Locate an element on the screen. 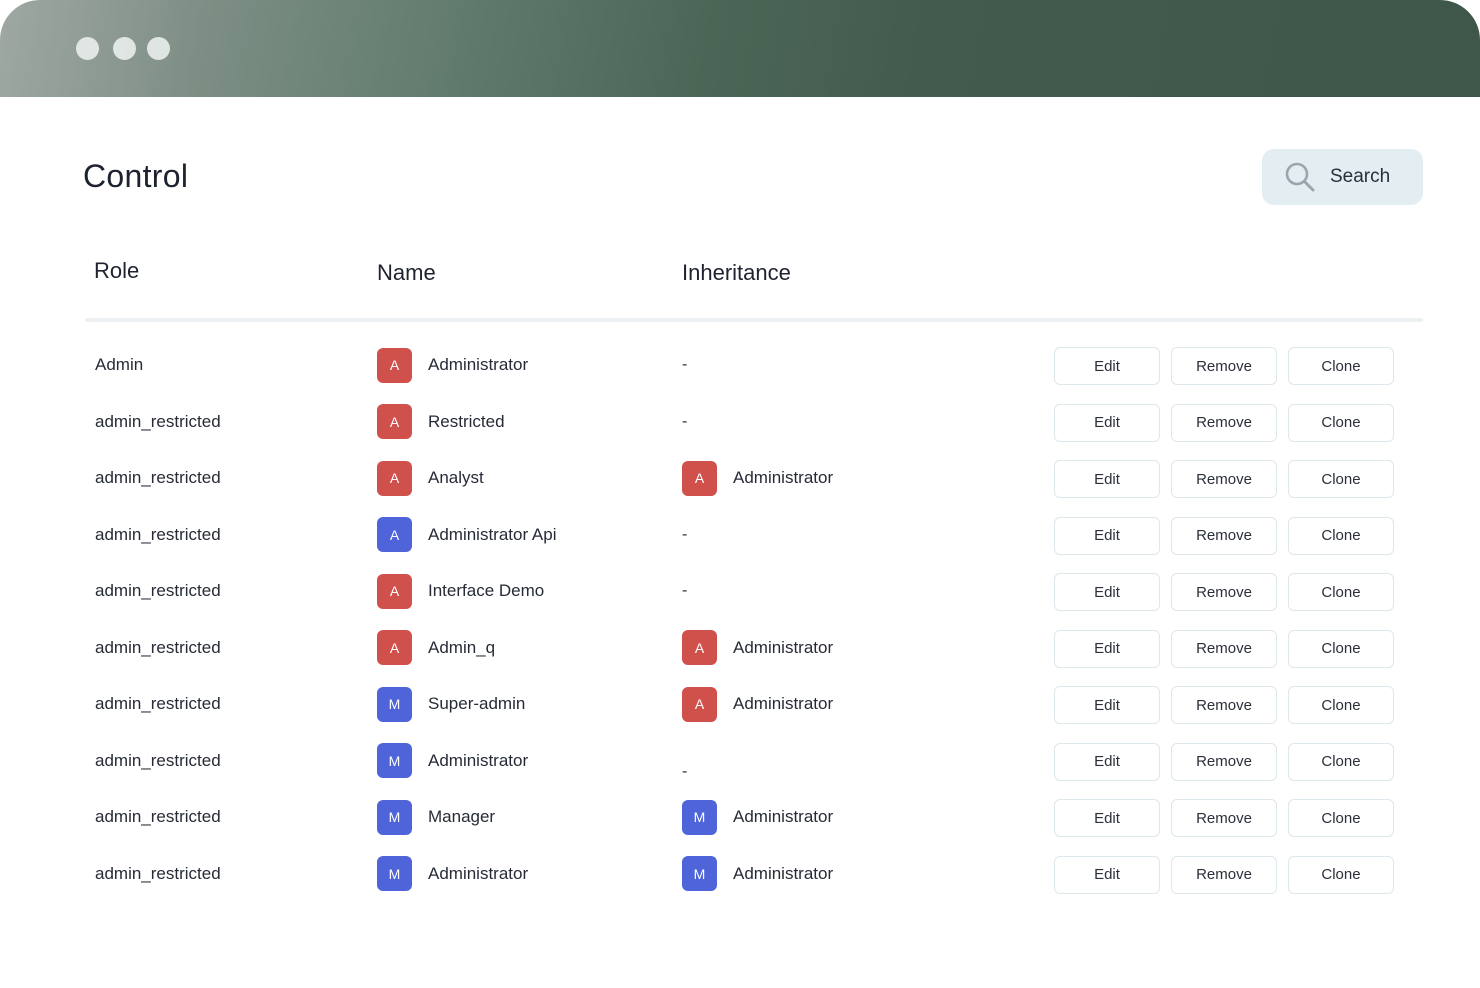 This screenshot has height=988, width=1480. name-label: Analyst is located at coordinates (456, 477).